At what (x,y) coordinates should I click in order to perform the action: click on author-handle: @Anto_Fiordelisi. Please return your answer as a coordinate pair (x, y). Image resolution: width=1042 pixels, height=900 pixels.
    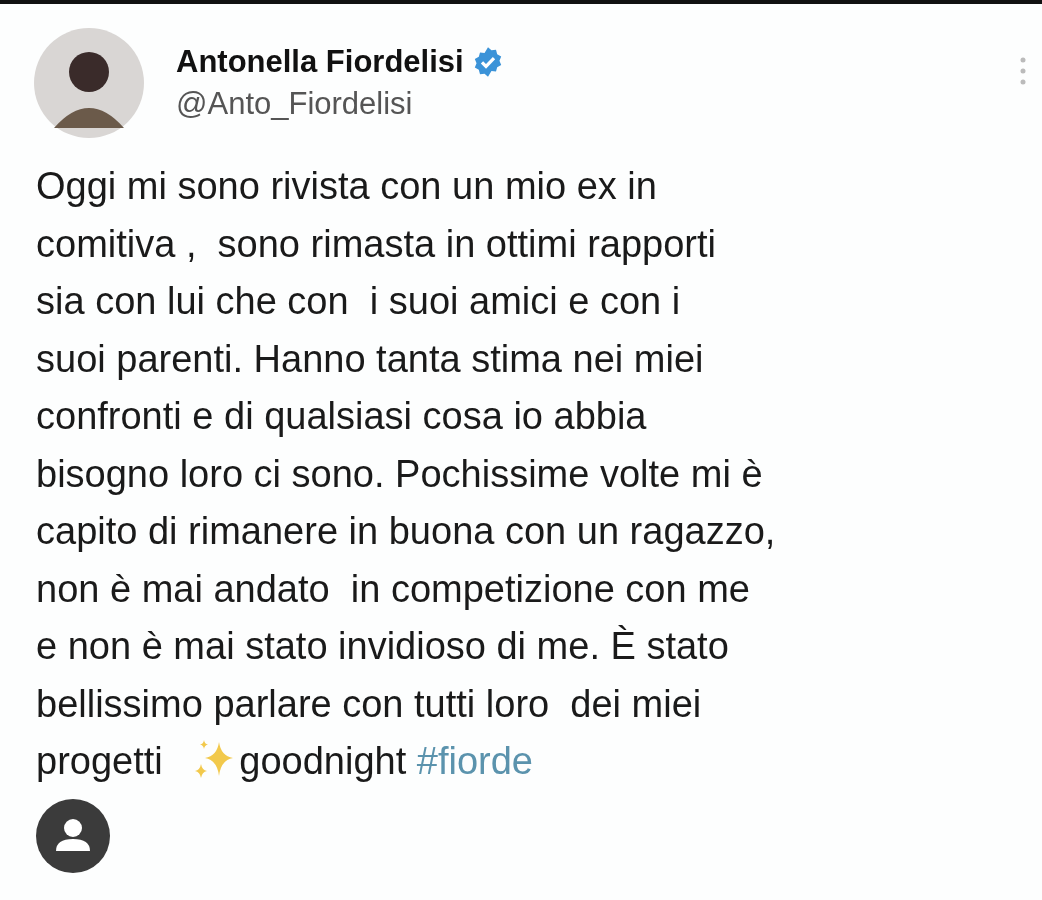
    Looking at the image, I should click on (295, 104).